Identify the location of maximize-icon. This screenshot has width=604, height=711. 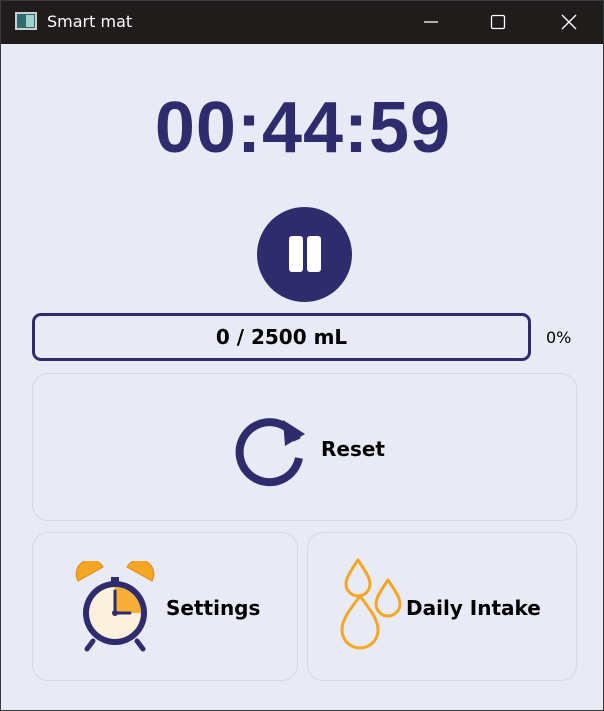
(498, 22).